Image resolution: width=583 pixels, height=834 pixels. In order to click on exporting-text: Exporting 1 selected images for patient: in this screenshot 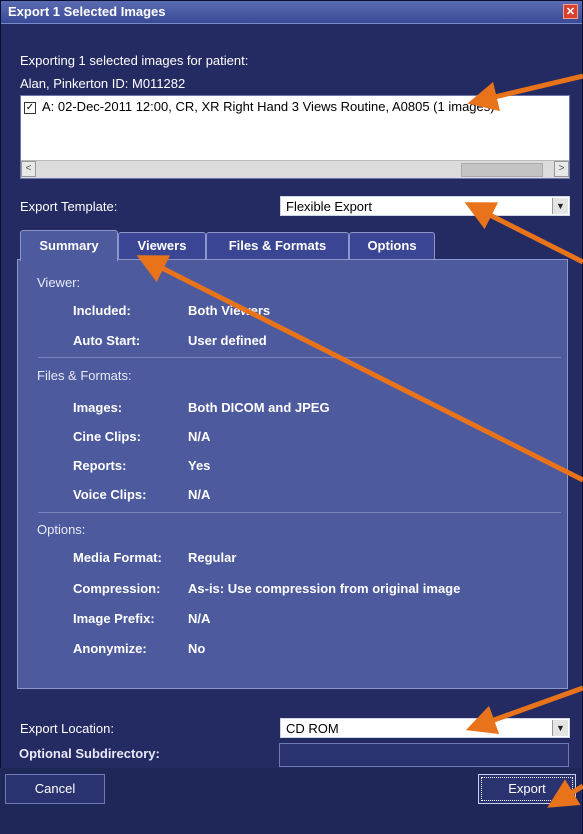, I will do `click(134, 60)`.